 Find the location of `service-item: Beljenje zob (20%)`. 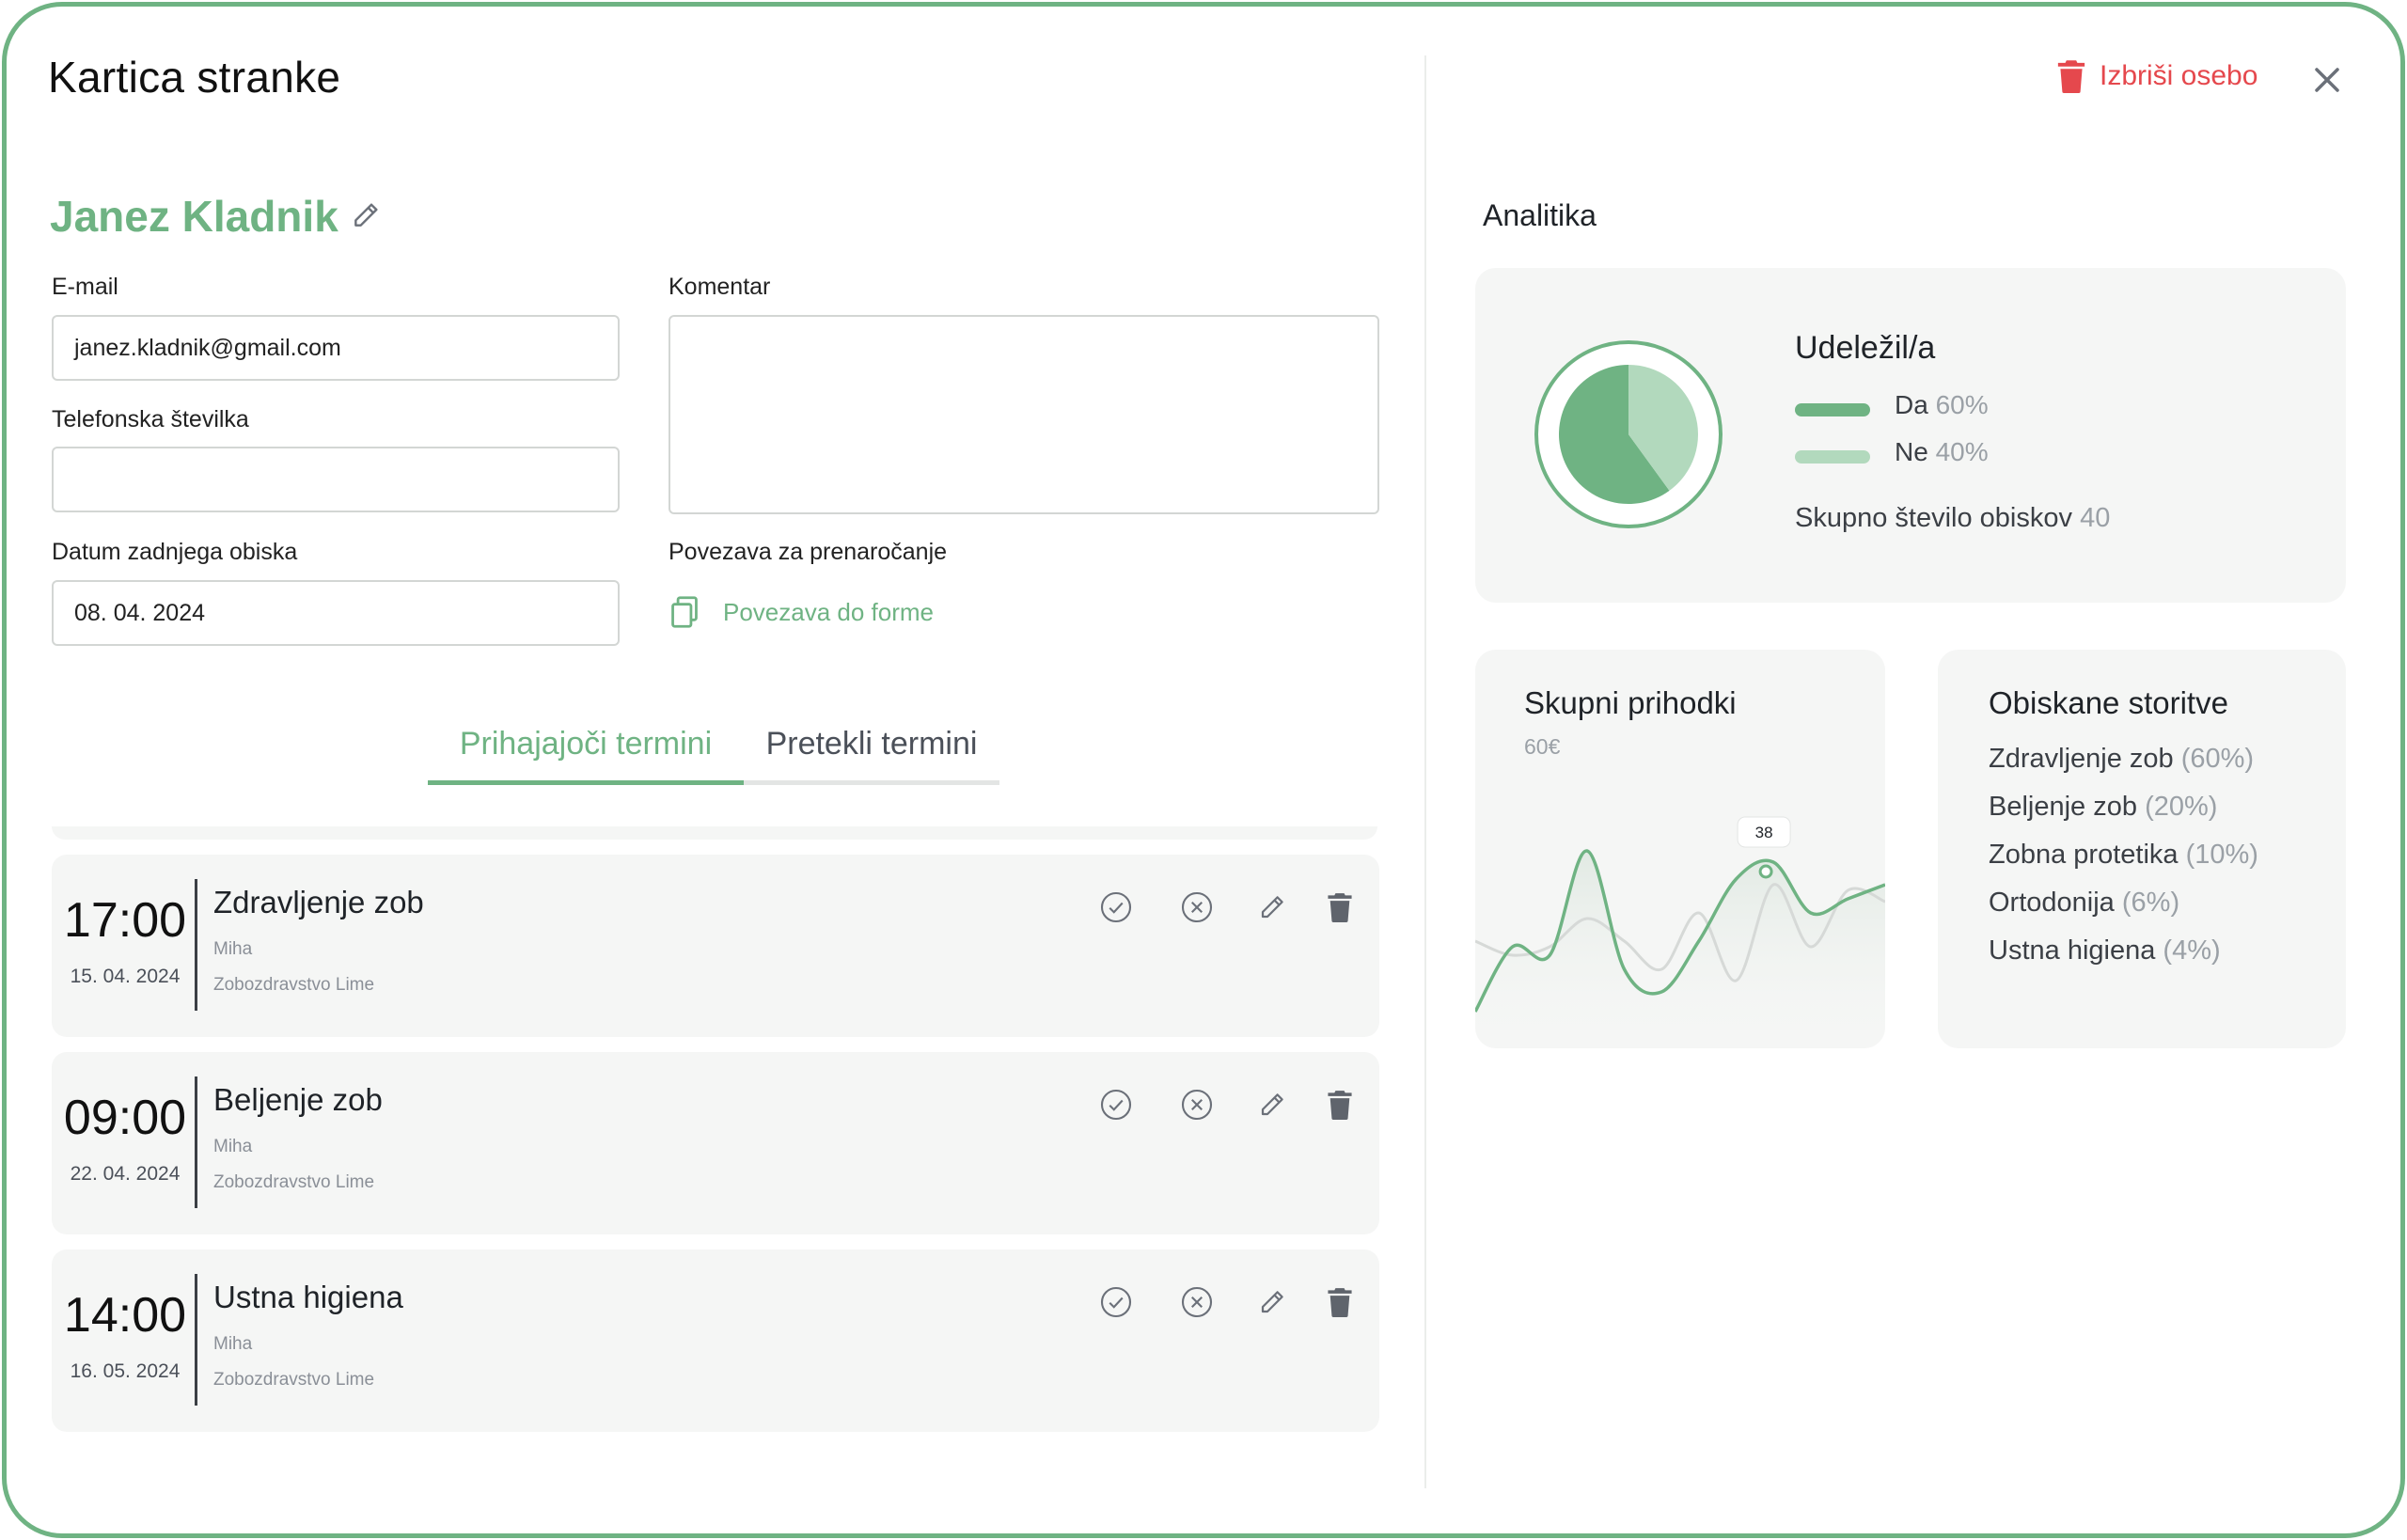

service-item: Beljenje zob (20%) is located at coordinates (2103, 808).